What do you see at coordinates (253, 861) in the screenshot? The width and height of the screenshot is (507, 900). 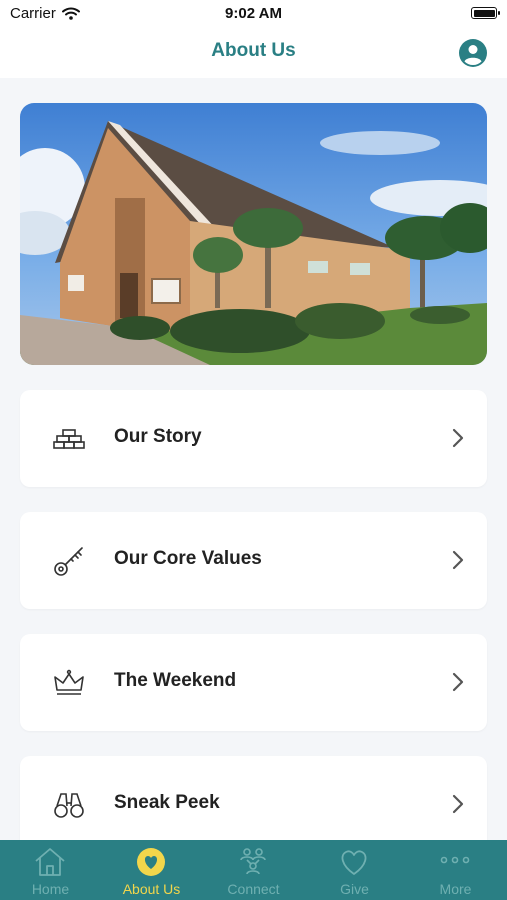 I see `people-network-icon` at bounding box center [253, 861].